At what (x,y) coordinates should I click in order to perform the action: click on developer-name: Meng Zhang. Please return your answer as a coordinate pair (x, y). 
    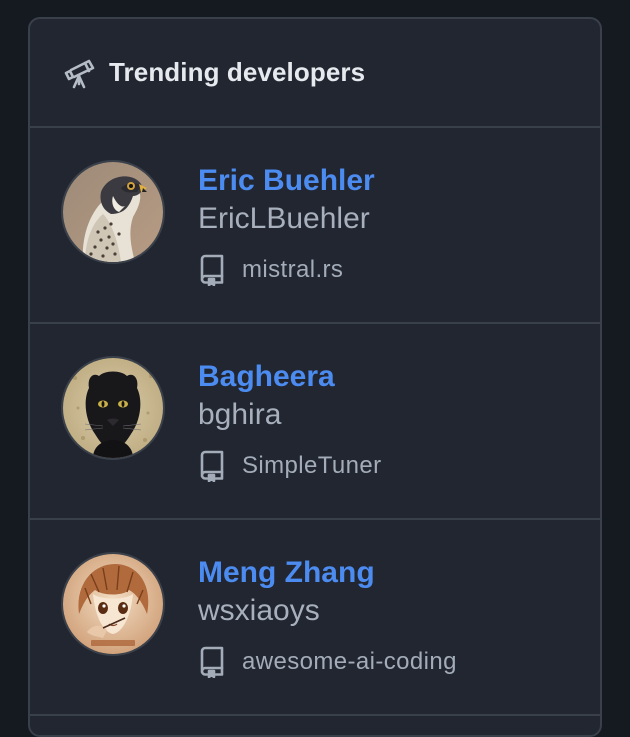
    Looking at the image, I should click on (327, 573).